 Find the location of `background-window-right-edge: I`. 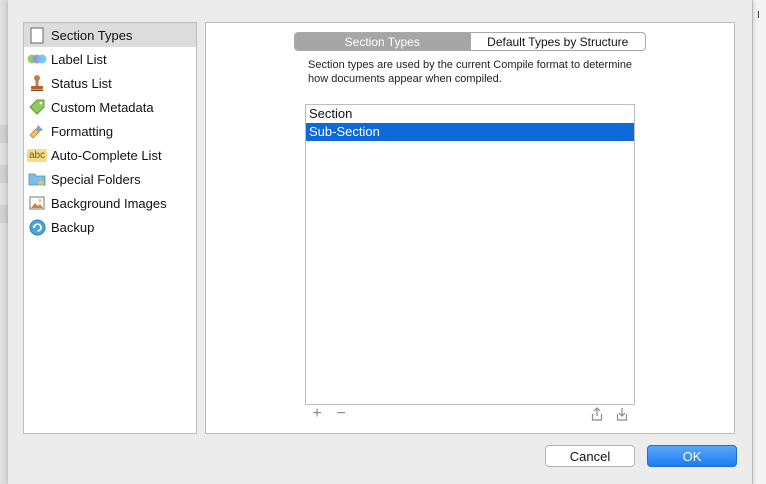

background-window-right-edge: I is located at coordinates (759, 242).